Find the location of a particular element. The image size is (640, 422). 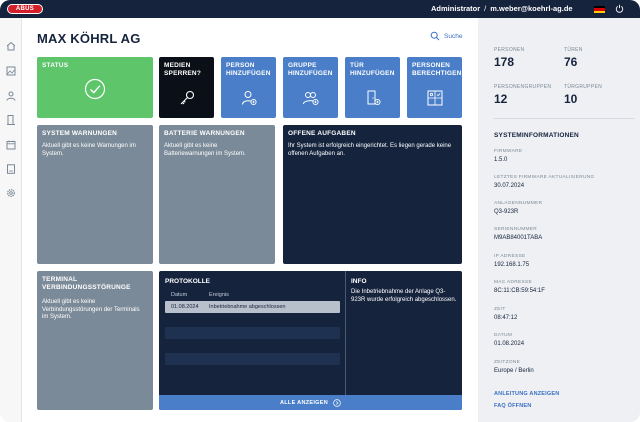

flag-icon is located at coordinates (599, 9).